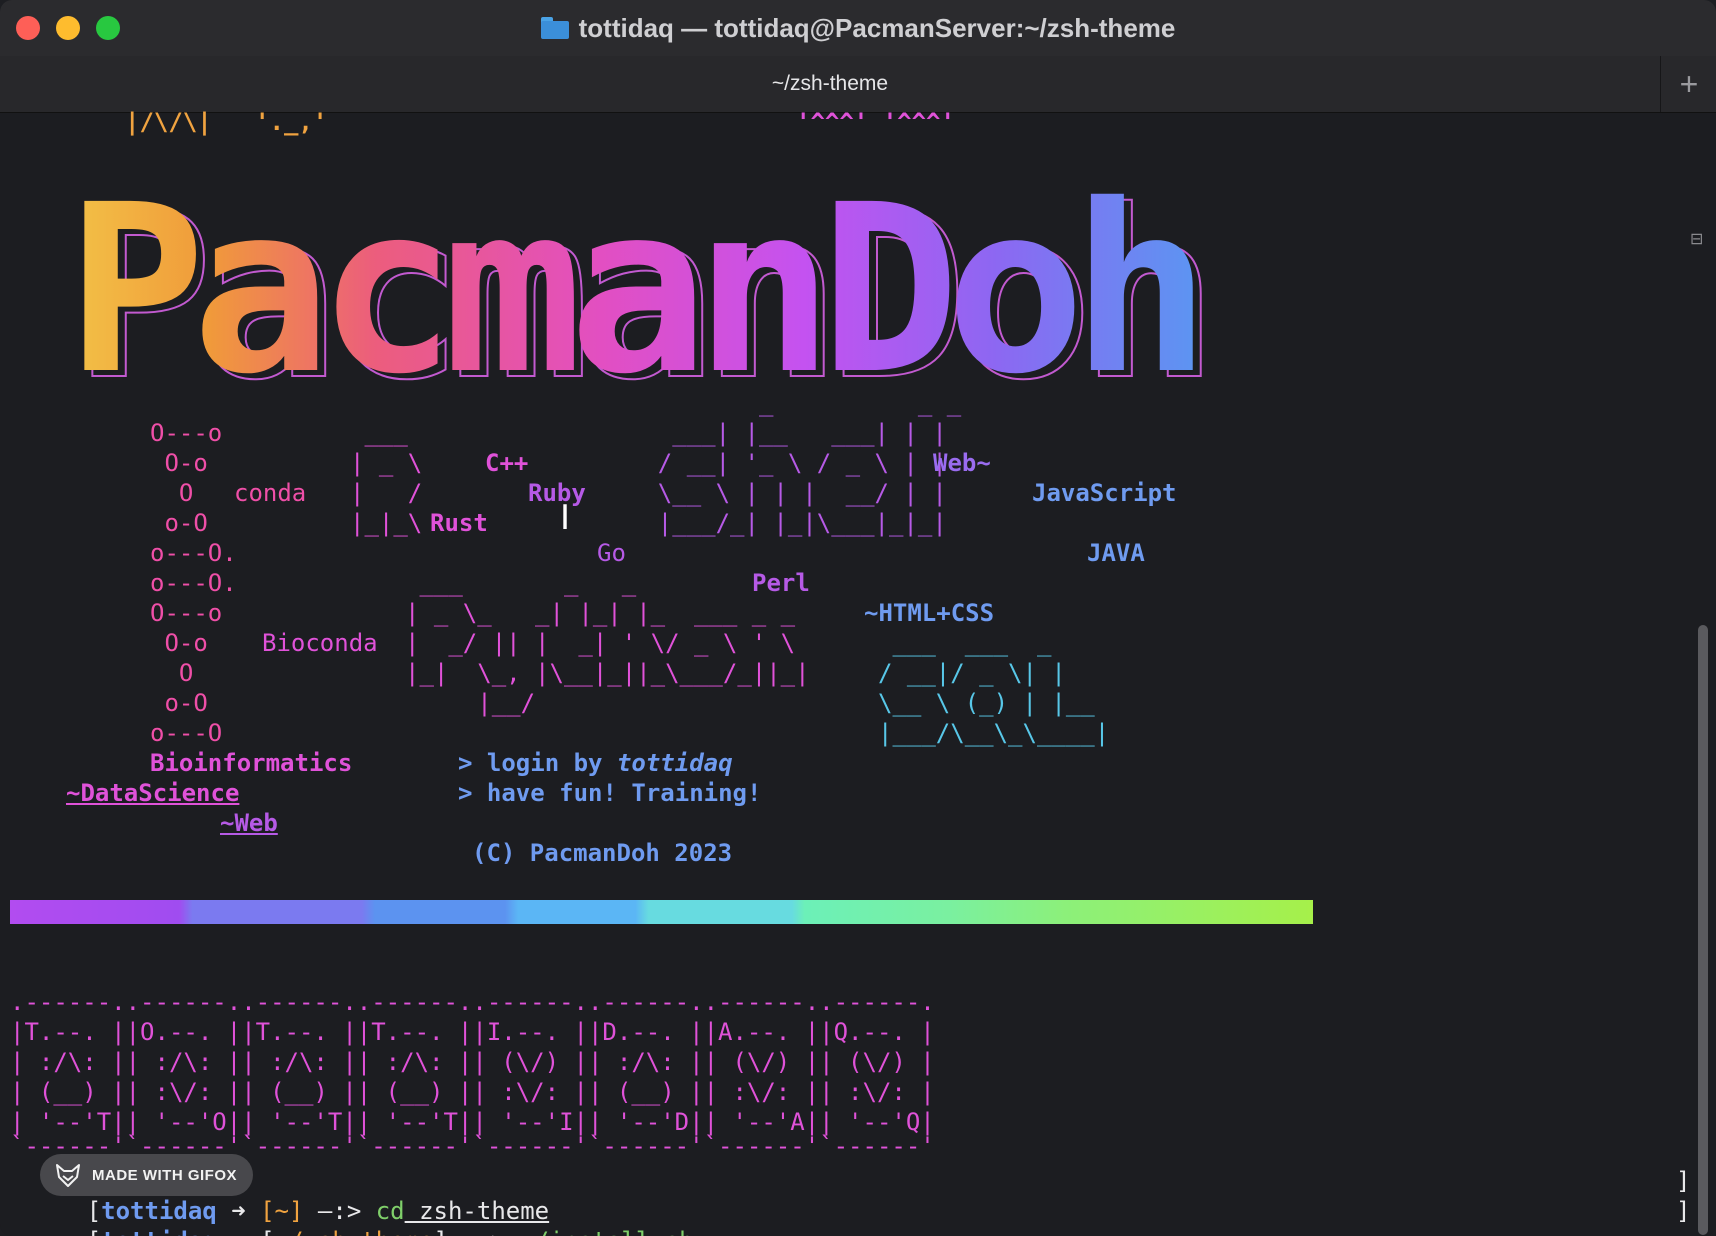 Image resolution: width=1716 pixels, height=1236 pixels. What do you see at coordinates (600, 613) in the screenshot?
I see `ascii-python: | _ \_ _| |_| |_ ___ _ _` at bounding box center [600, 613].